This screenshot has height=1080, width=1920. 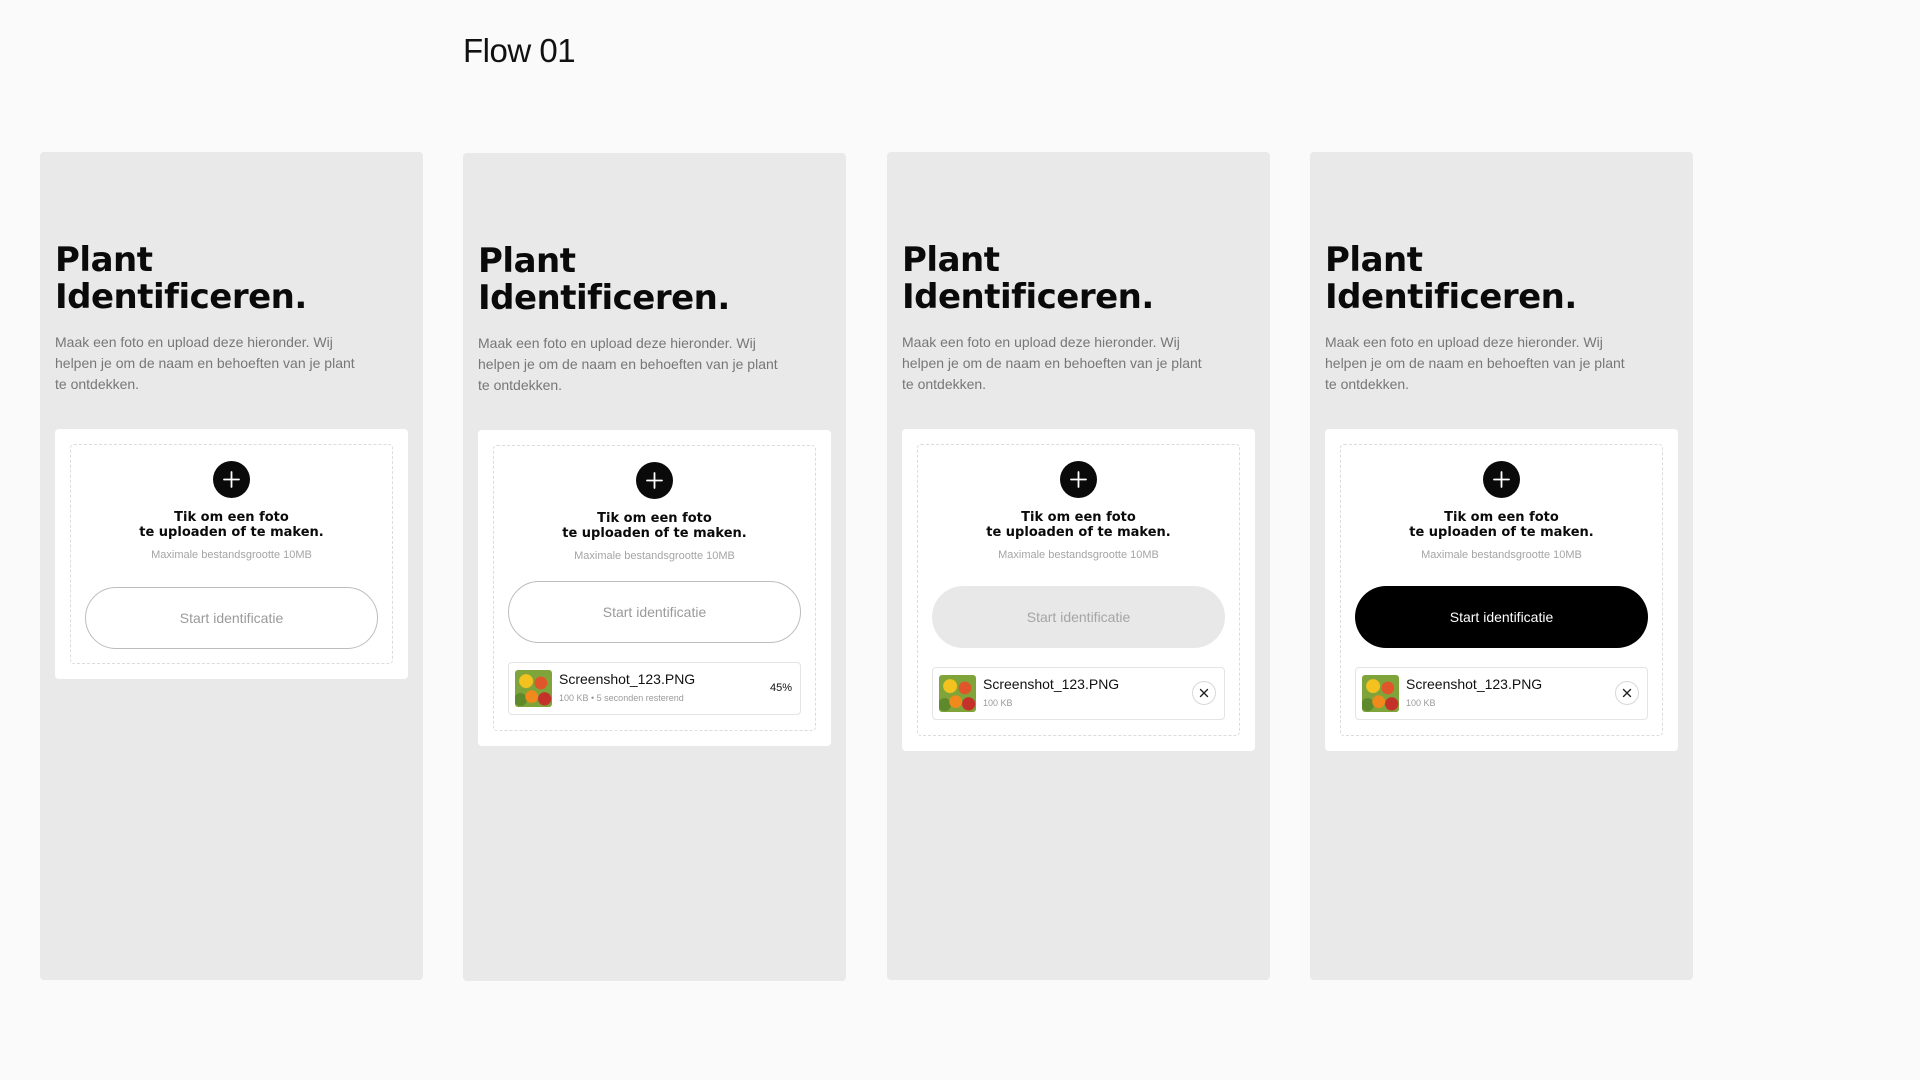 What do you see at coordinates (519, 50) in the screenshot?
I see `flow-title: Flow 01` at bounding box center [519, 50].